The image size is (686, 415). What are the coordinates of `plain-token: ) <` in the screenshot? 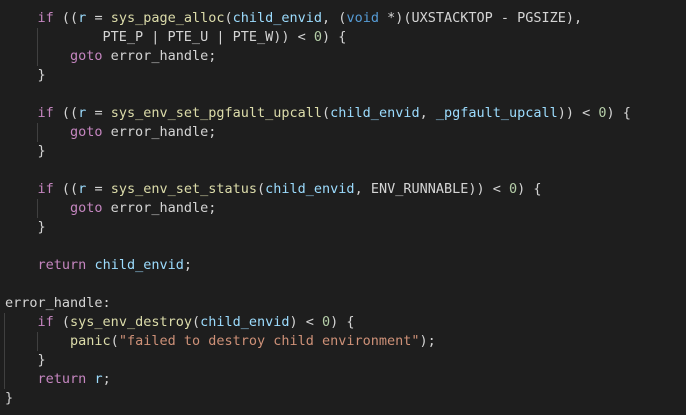 It's located at (306, 322).